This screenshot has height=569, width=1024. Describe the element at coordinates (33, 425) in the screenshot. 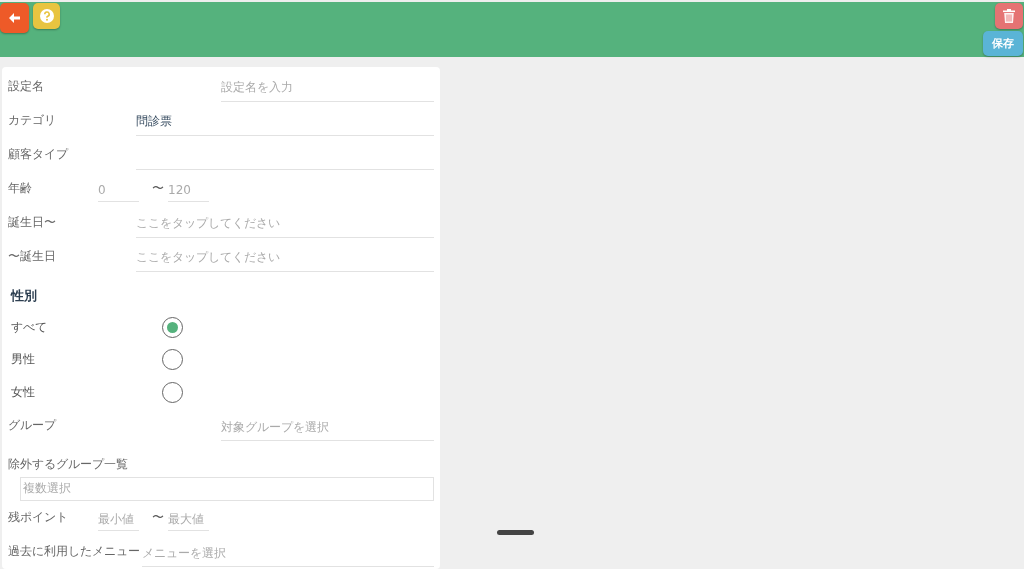

I see `field-label: グループ` at that location.